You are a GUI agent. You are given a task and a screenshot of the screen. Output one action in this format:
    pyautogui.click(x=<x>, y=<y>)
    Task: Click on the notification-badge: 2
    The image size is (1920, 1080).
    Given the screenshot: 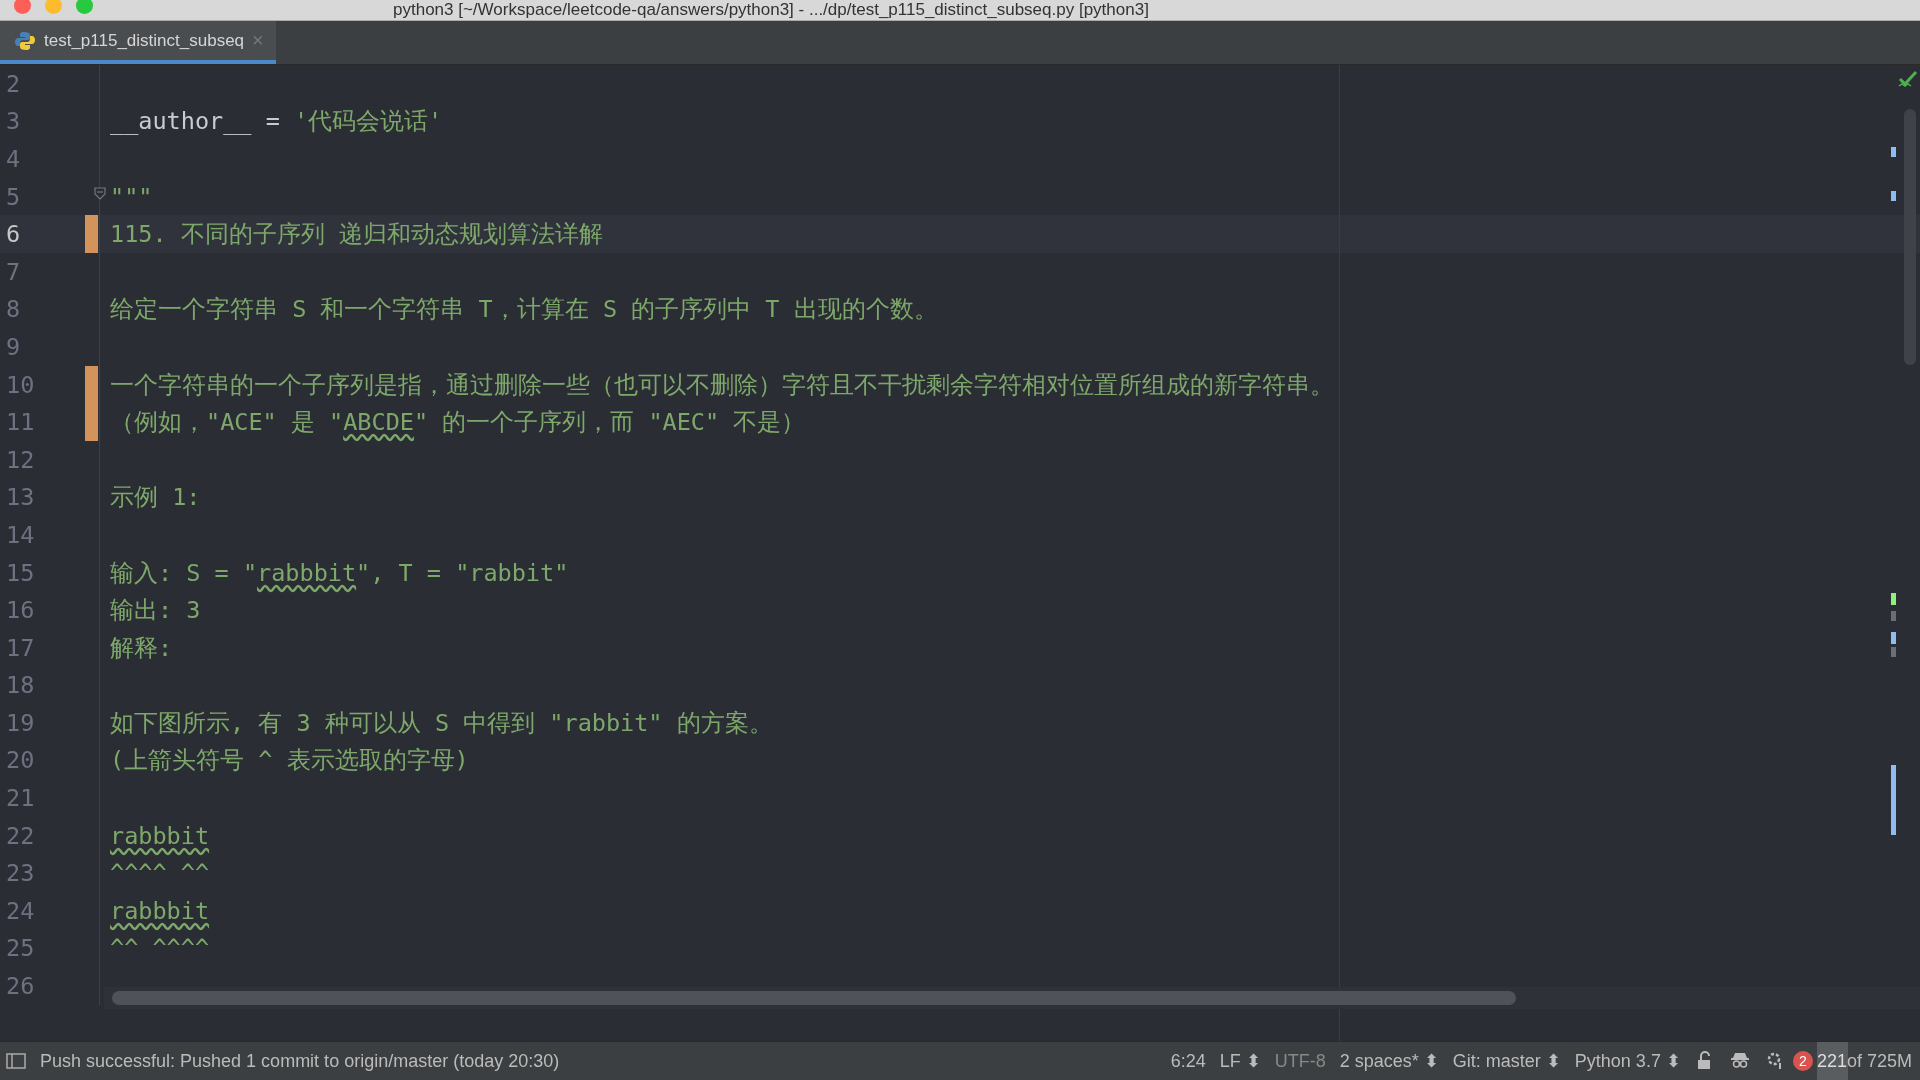 What is the action you would take?
    pyautogui.click(x=1802, y=1061)
    